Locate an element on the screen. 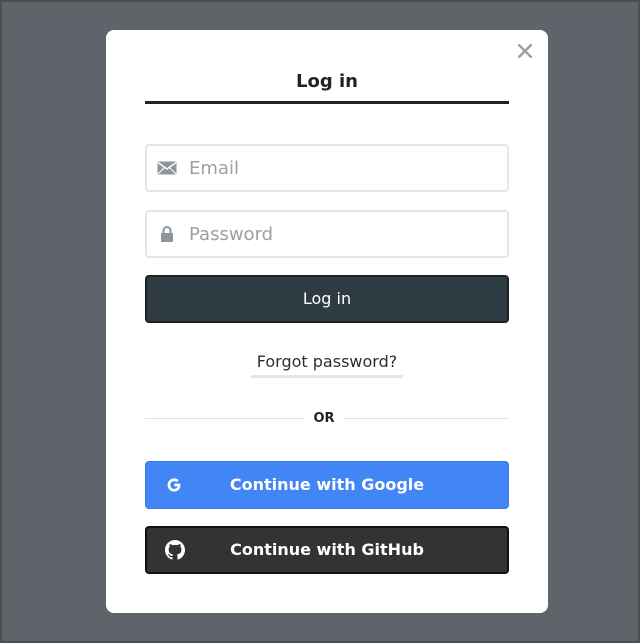  close-icon is located at coordinates (525, 51).